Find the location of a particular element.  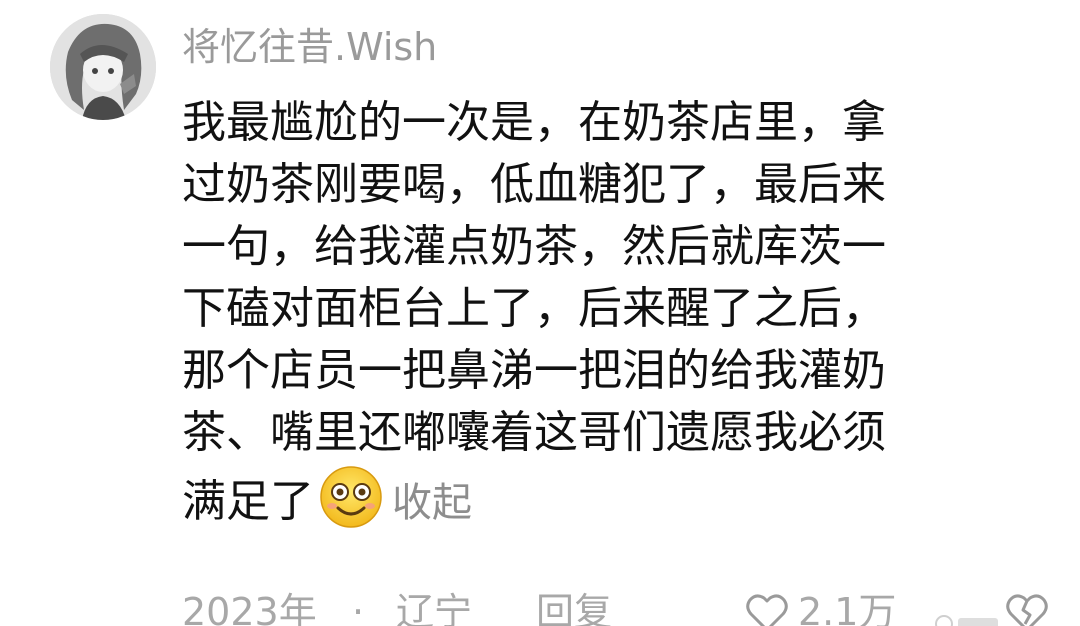

comment-line: 下磕对面柜台上了，后来醒了之后， is located at coordinates (534, 308).